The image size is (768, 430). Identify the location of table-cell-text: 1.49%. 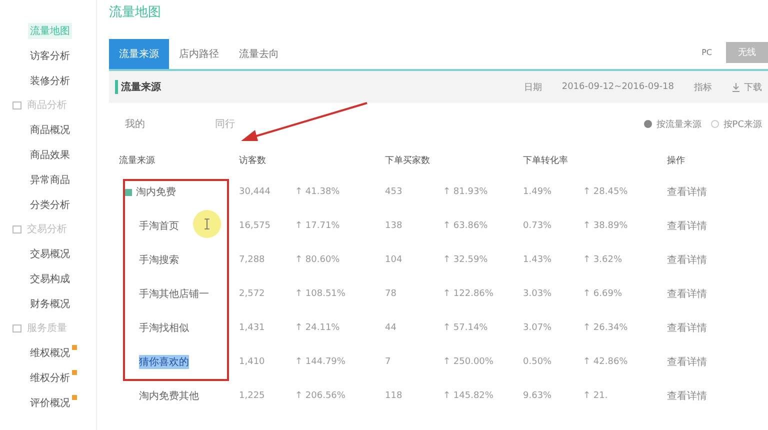
(538, 192).